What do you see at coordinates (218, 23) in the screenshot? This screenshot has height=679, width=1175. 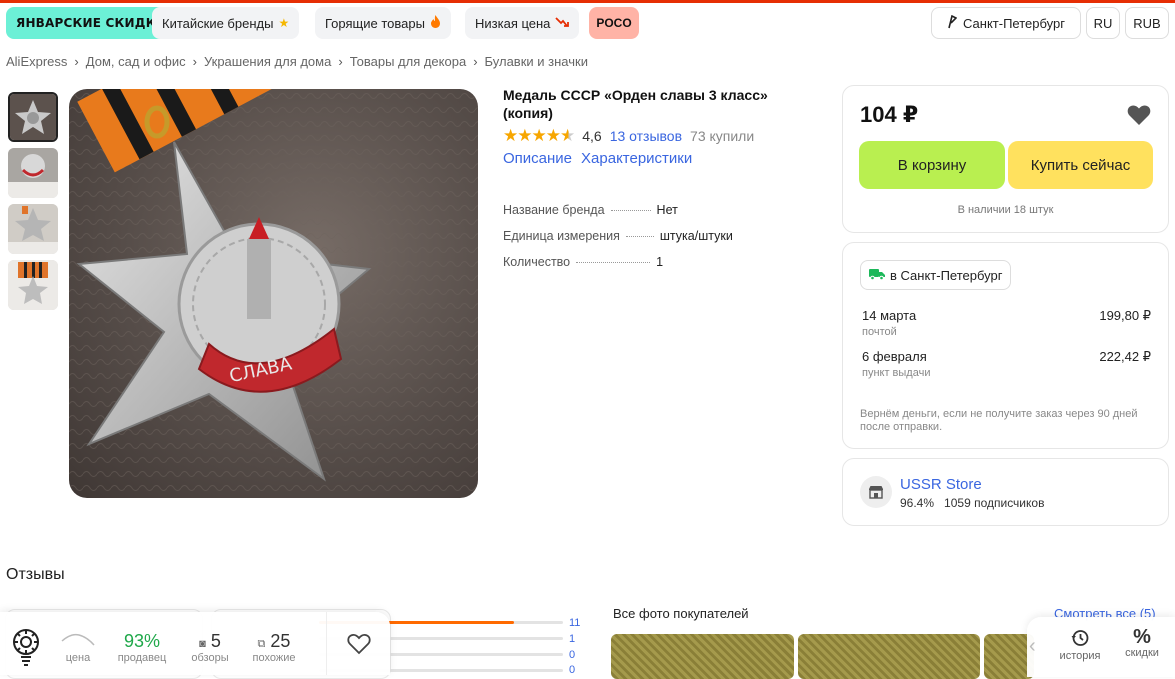 I see `chip-label: Китайские бренды` at bounding box center [218, 23].